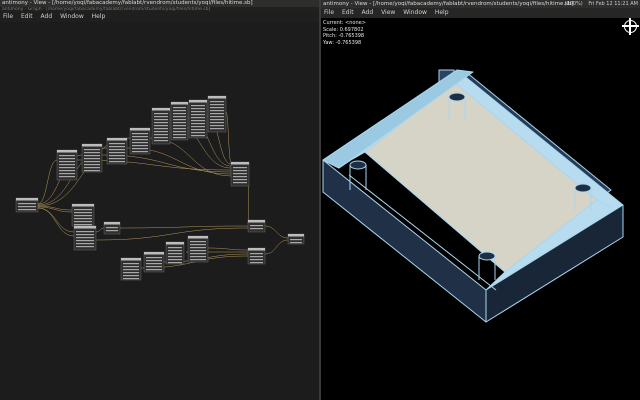 Image resolution: width=640 pixels, height=400 pixels. Describe the element at coordinates (72, 16) in the screenshot. I see `menu-window: Window` at that location.